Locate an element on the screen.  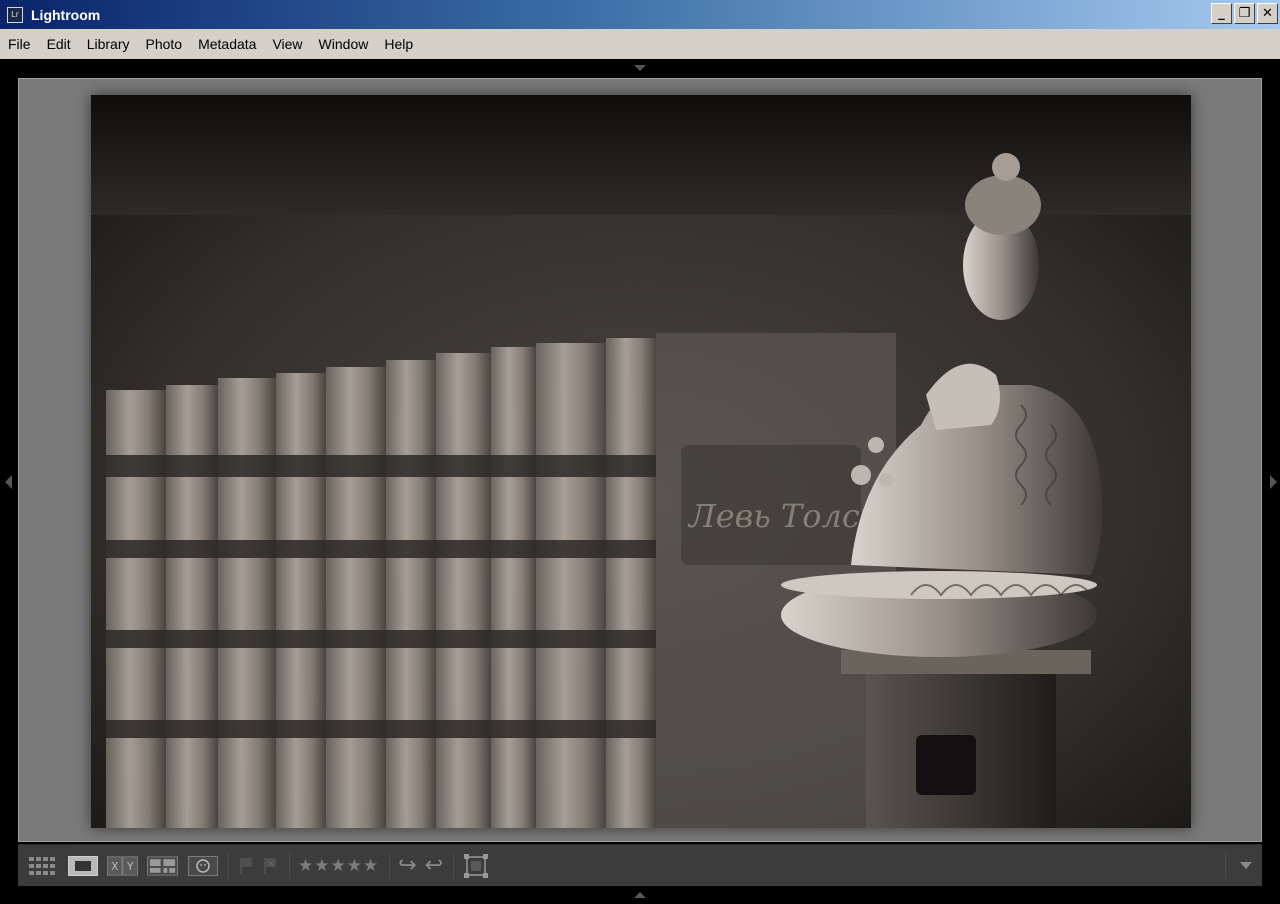
menu-edit: Edit is located at coordinates (59, 44).